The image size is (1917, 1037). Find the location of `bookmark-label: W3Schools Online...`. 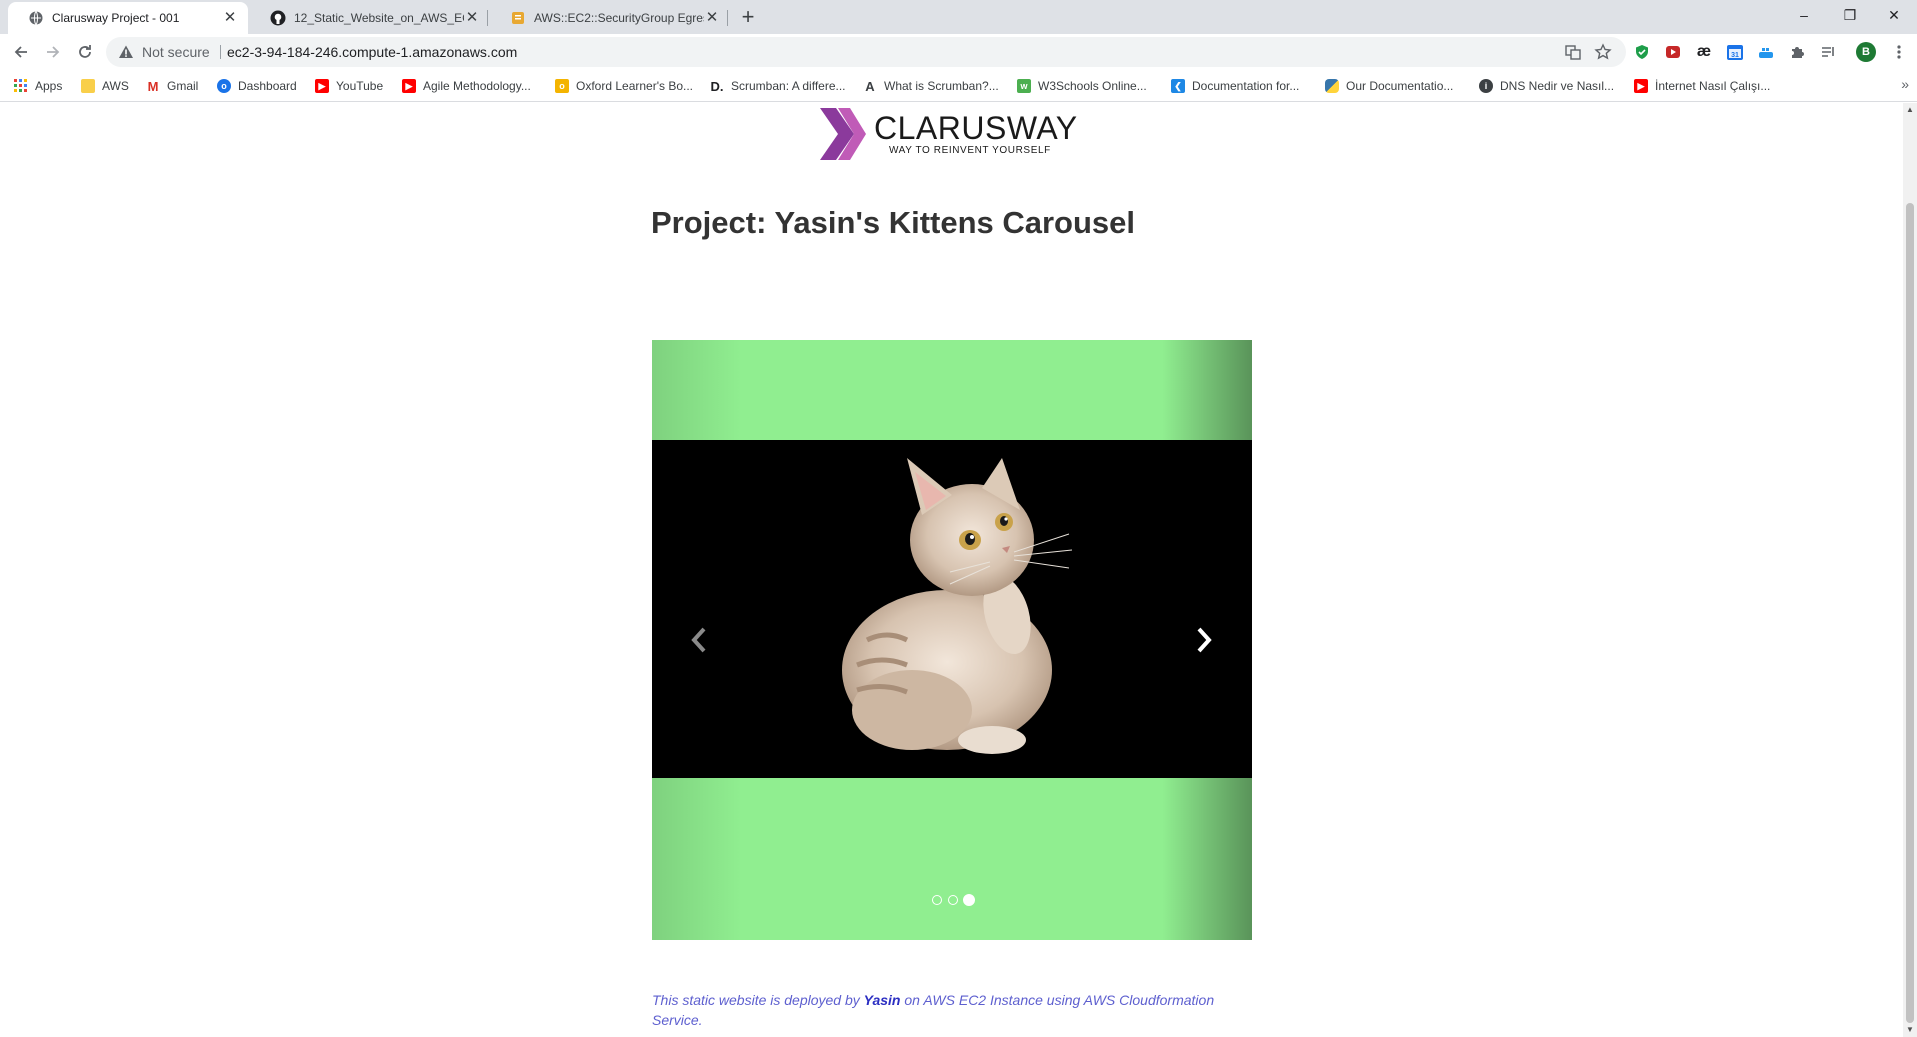

bookmark-label: W3Schools Online... is located at coordinates (1092, 86).